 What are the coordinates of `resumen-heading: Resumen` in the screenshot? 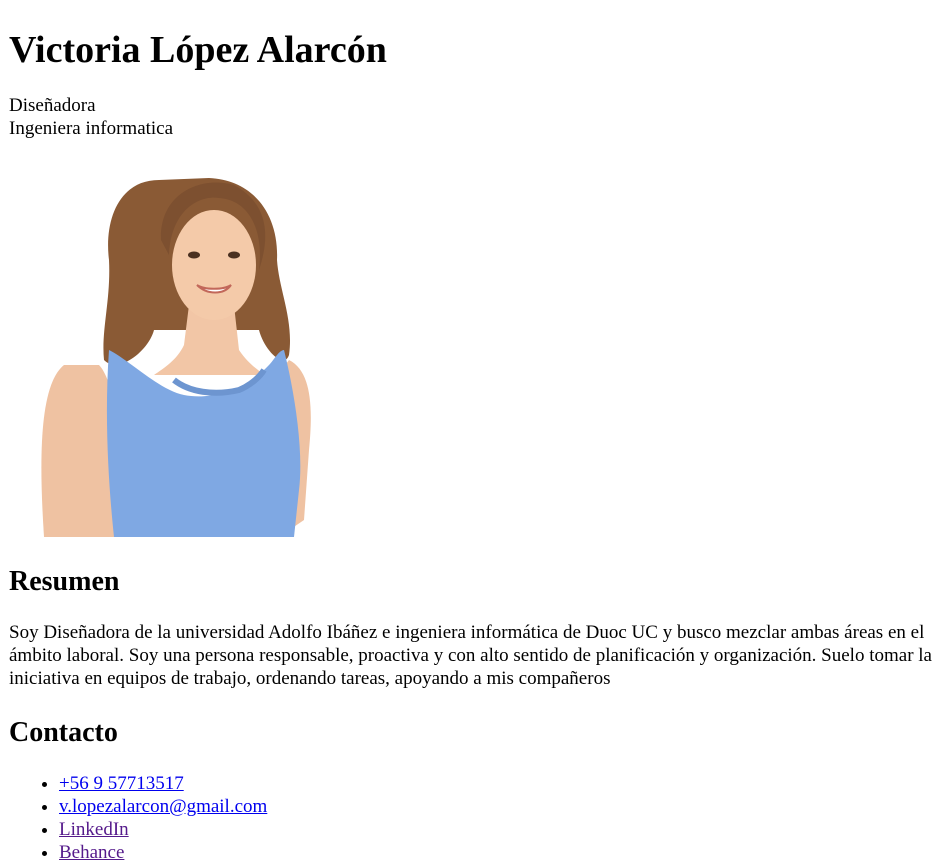 It's located at (64, 581).